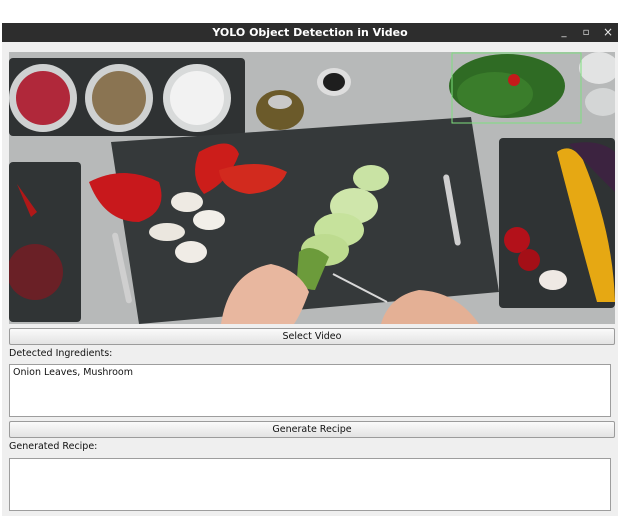  I want to click on detected-ingredients-label: Detected Ingredients:, so click(61, 353).